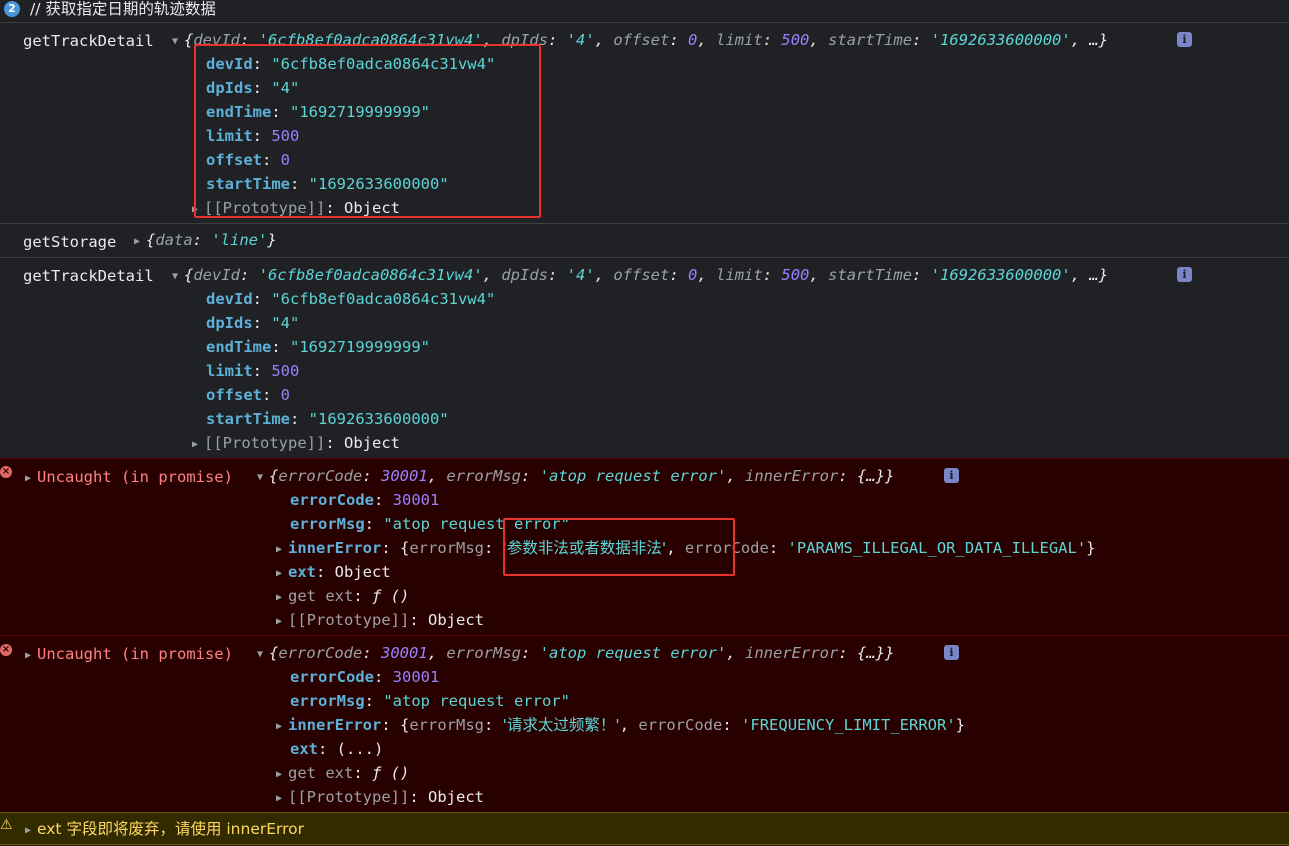  What do you see at coordinates (205, 240) in the screenshot?
I see `object-summary-toggle: ▶ {data: 'line'}` at bounding box center [205, 240].